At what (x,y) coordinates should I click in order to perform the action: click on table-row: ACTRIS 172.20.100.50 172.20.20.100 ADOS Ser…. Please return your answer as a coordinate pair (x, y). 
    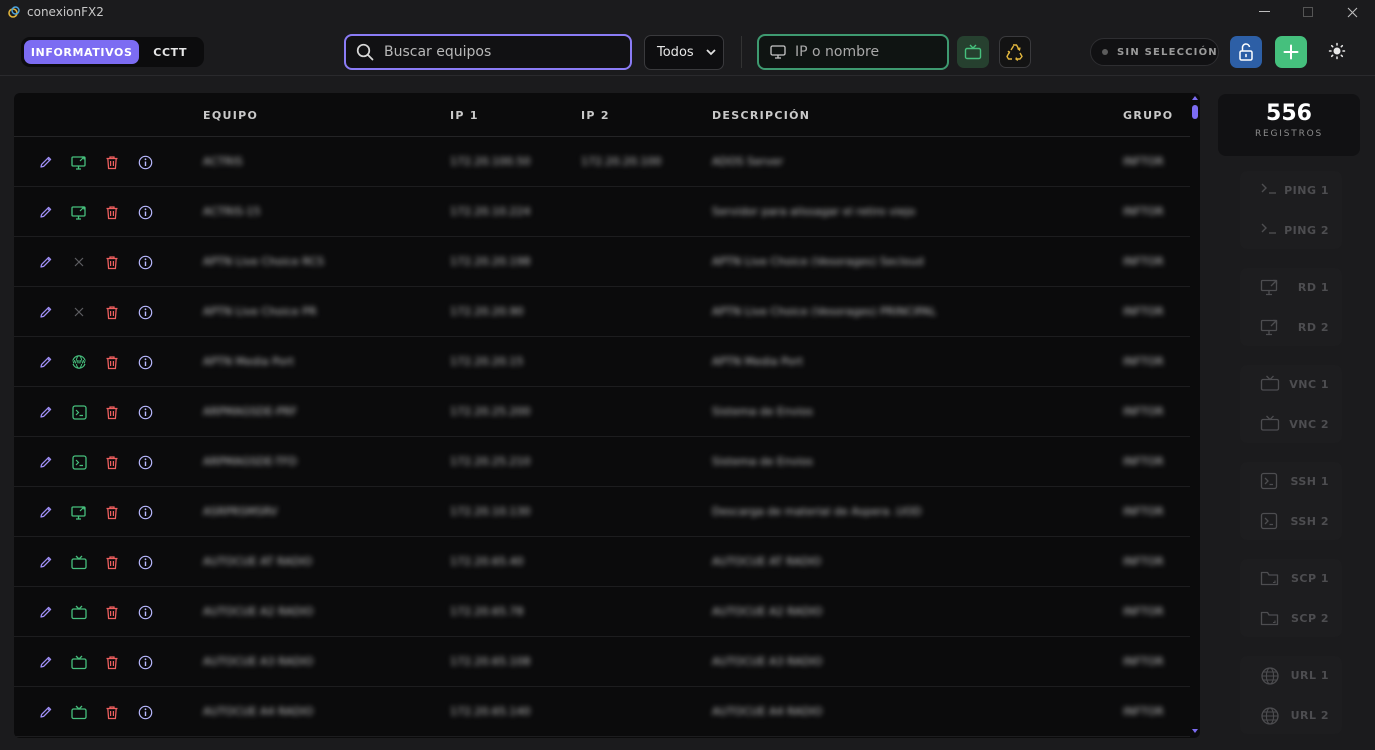
    Looking at the image, I should click on (602, 162).